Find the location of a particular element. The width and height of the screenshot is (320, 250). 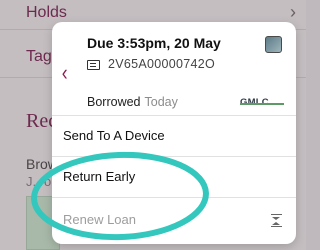

chevron-right-icon: › is located at coordinates (293, 12).